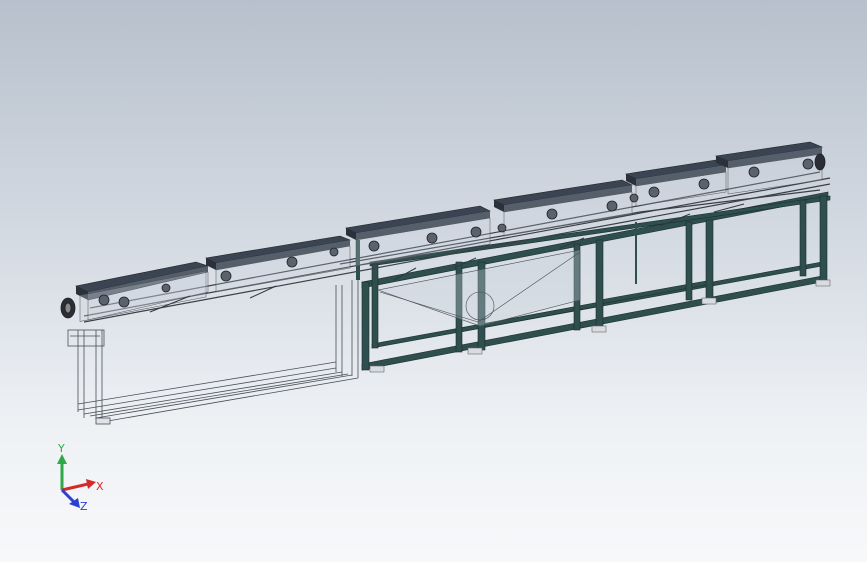 This screenshot has height=562, width=867. I want to click on x-axis-arrowhead, so click(91, 484).